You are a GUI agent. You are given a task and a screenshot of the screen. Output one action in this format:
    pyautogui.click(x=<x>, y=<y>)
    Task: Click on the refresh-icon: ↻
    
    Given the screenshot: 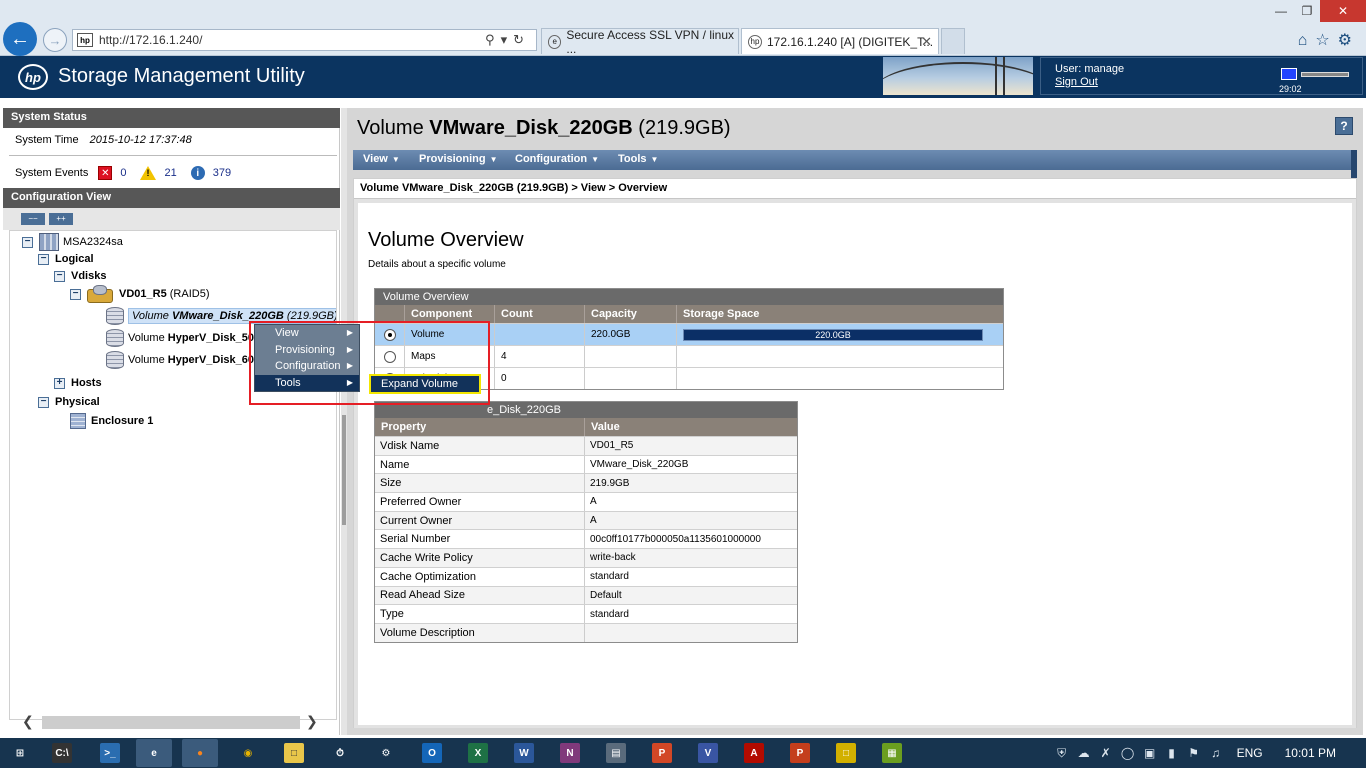 What is the action you would take?
    pyautogui.click(x=521, y=39)
    